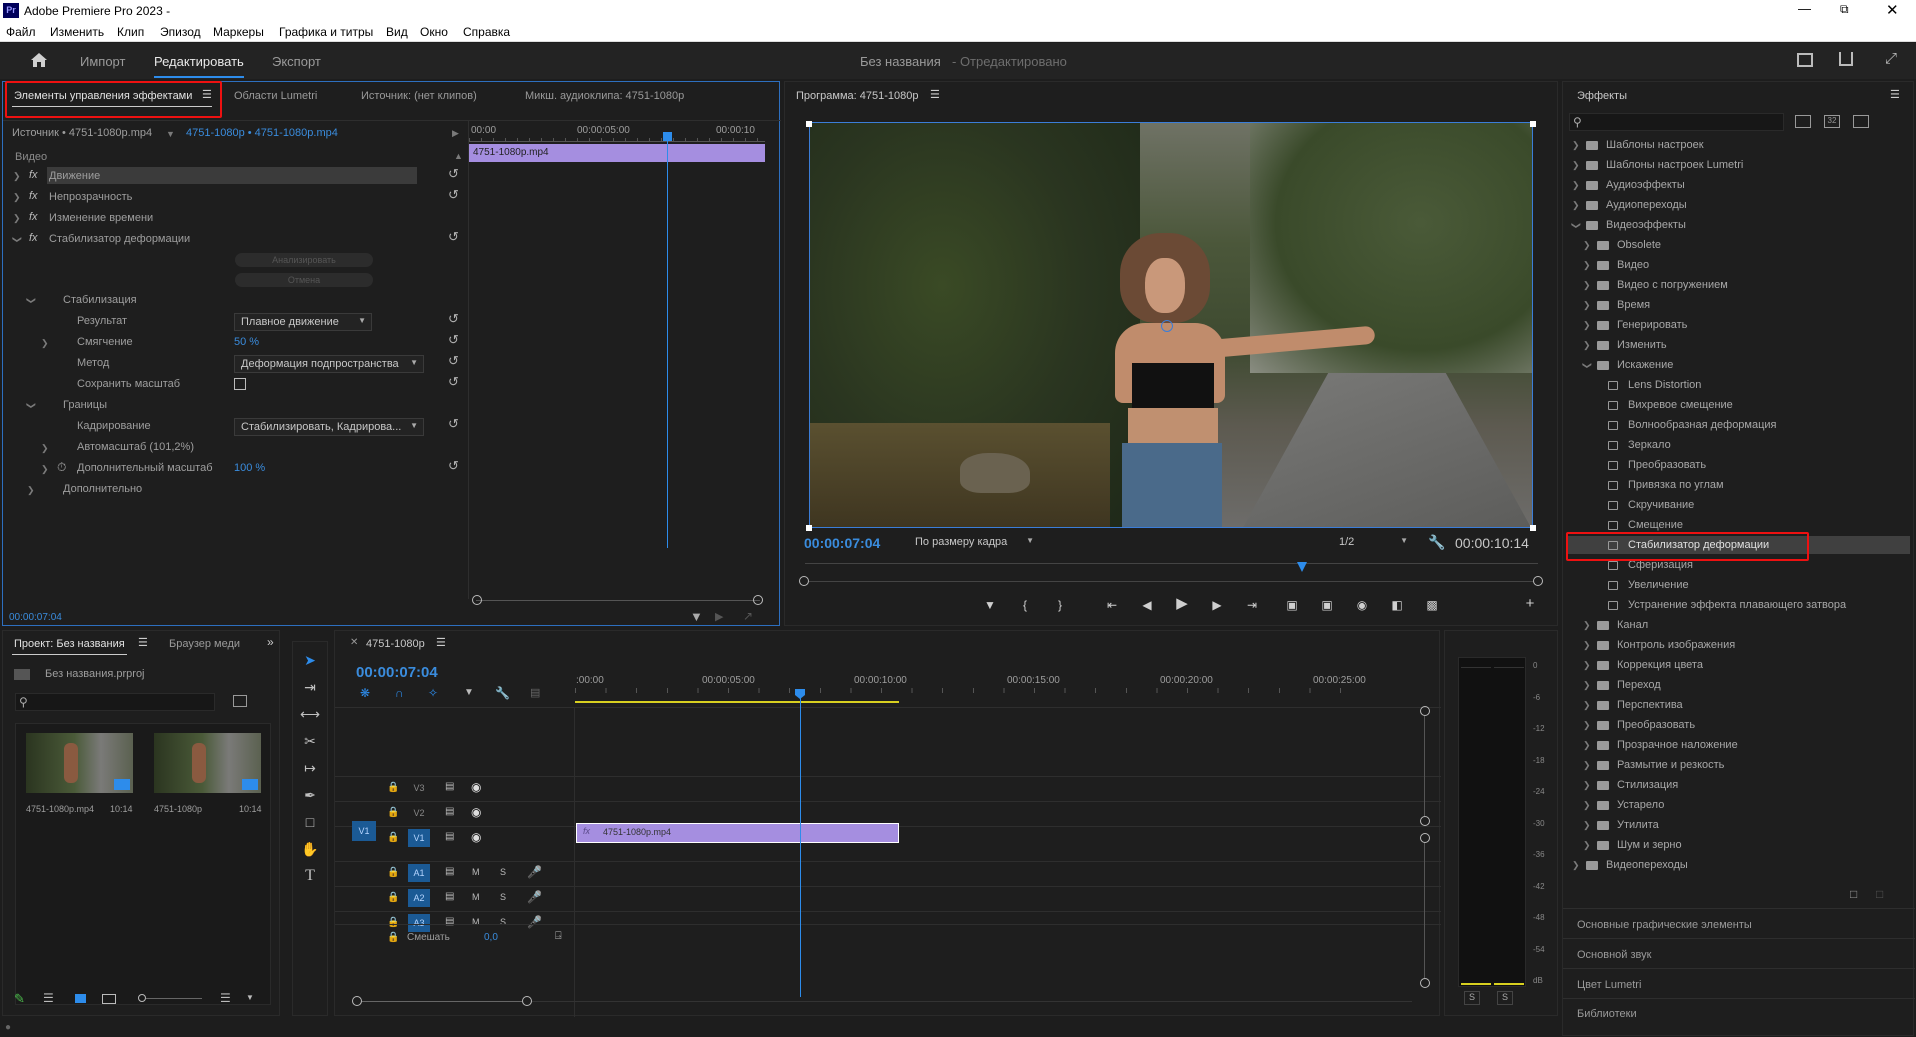  I want to click on effects-tree-item: Канал, so click(1632, 625).